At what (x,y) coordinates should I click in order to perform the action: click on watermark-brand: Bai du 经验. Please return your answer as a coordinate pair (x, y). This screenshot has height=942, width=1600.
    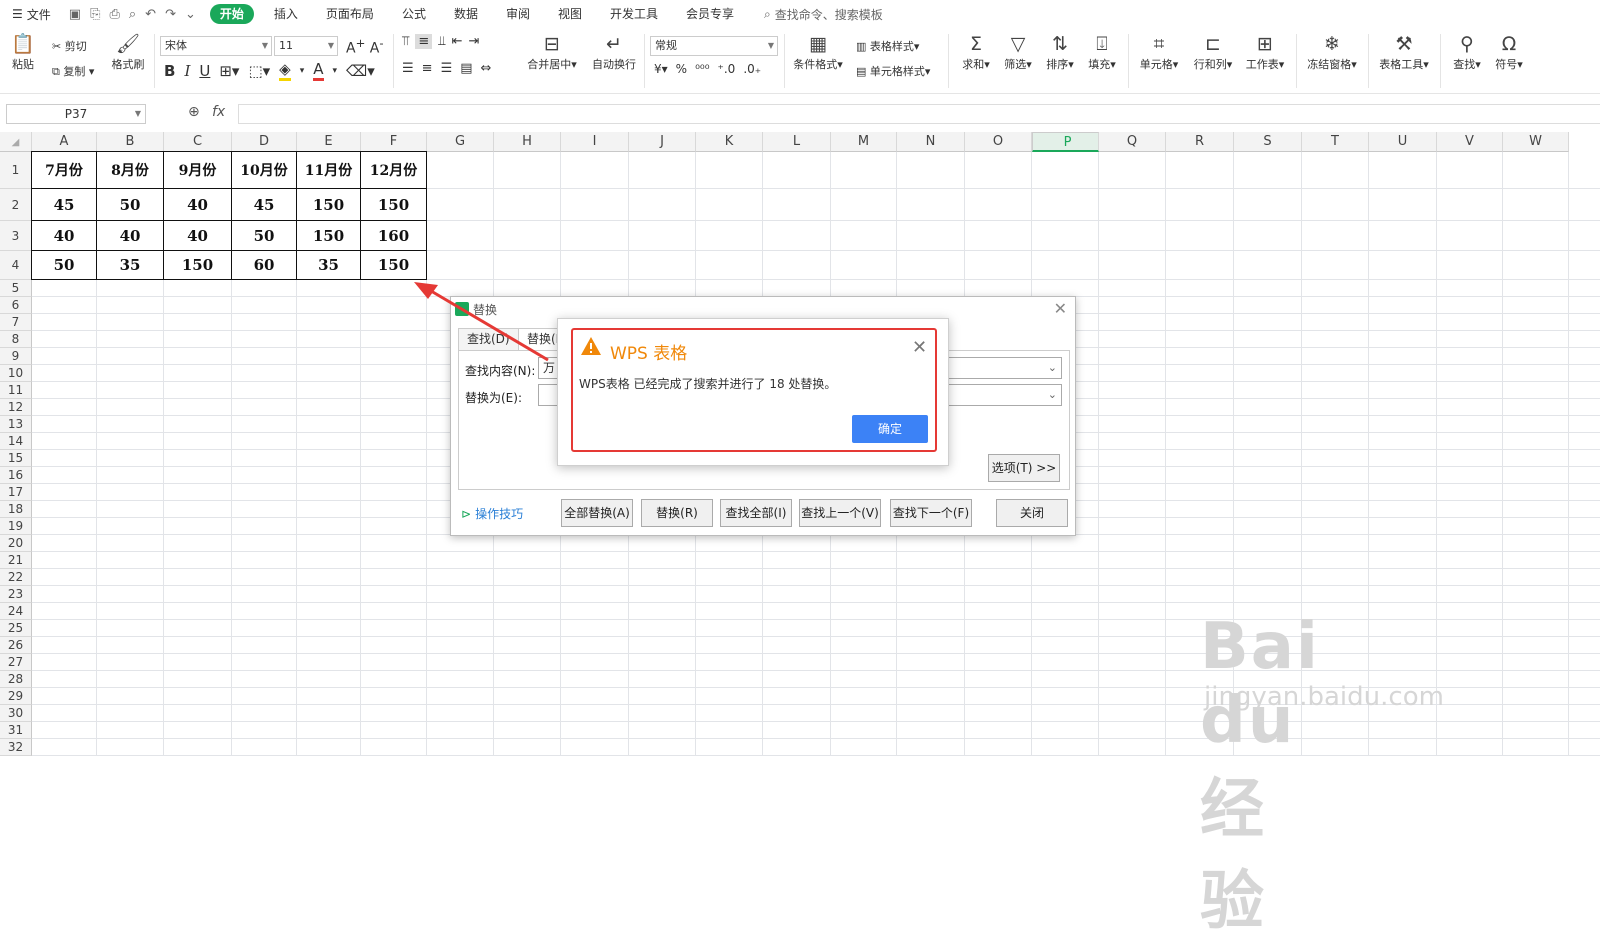
    Looking at the image, I should click on (1260, 774).